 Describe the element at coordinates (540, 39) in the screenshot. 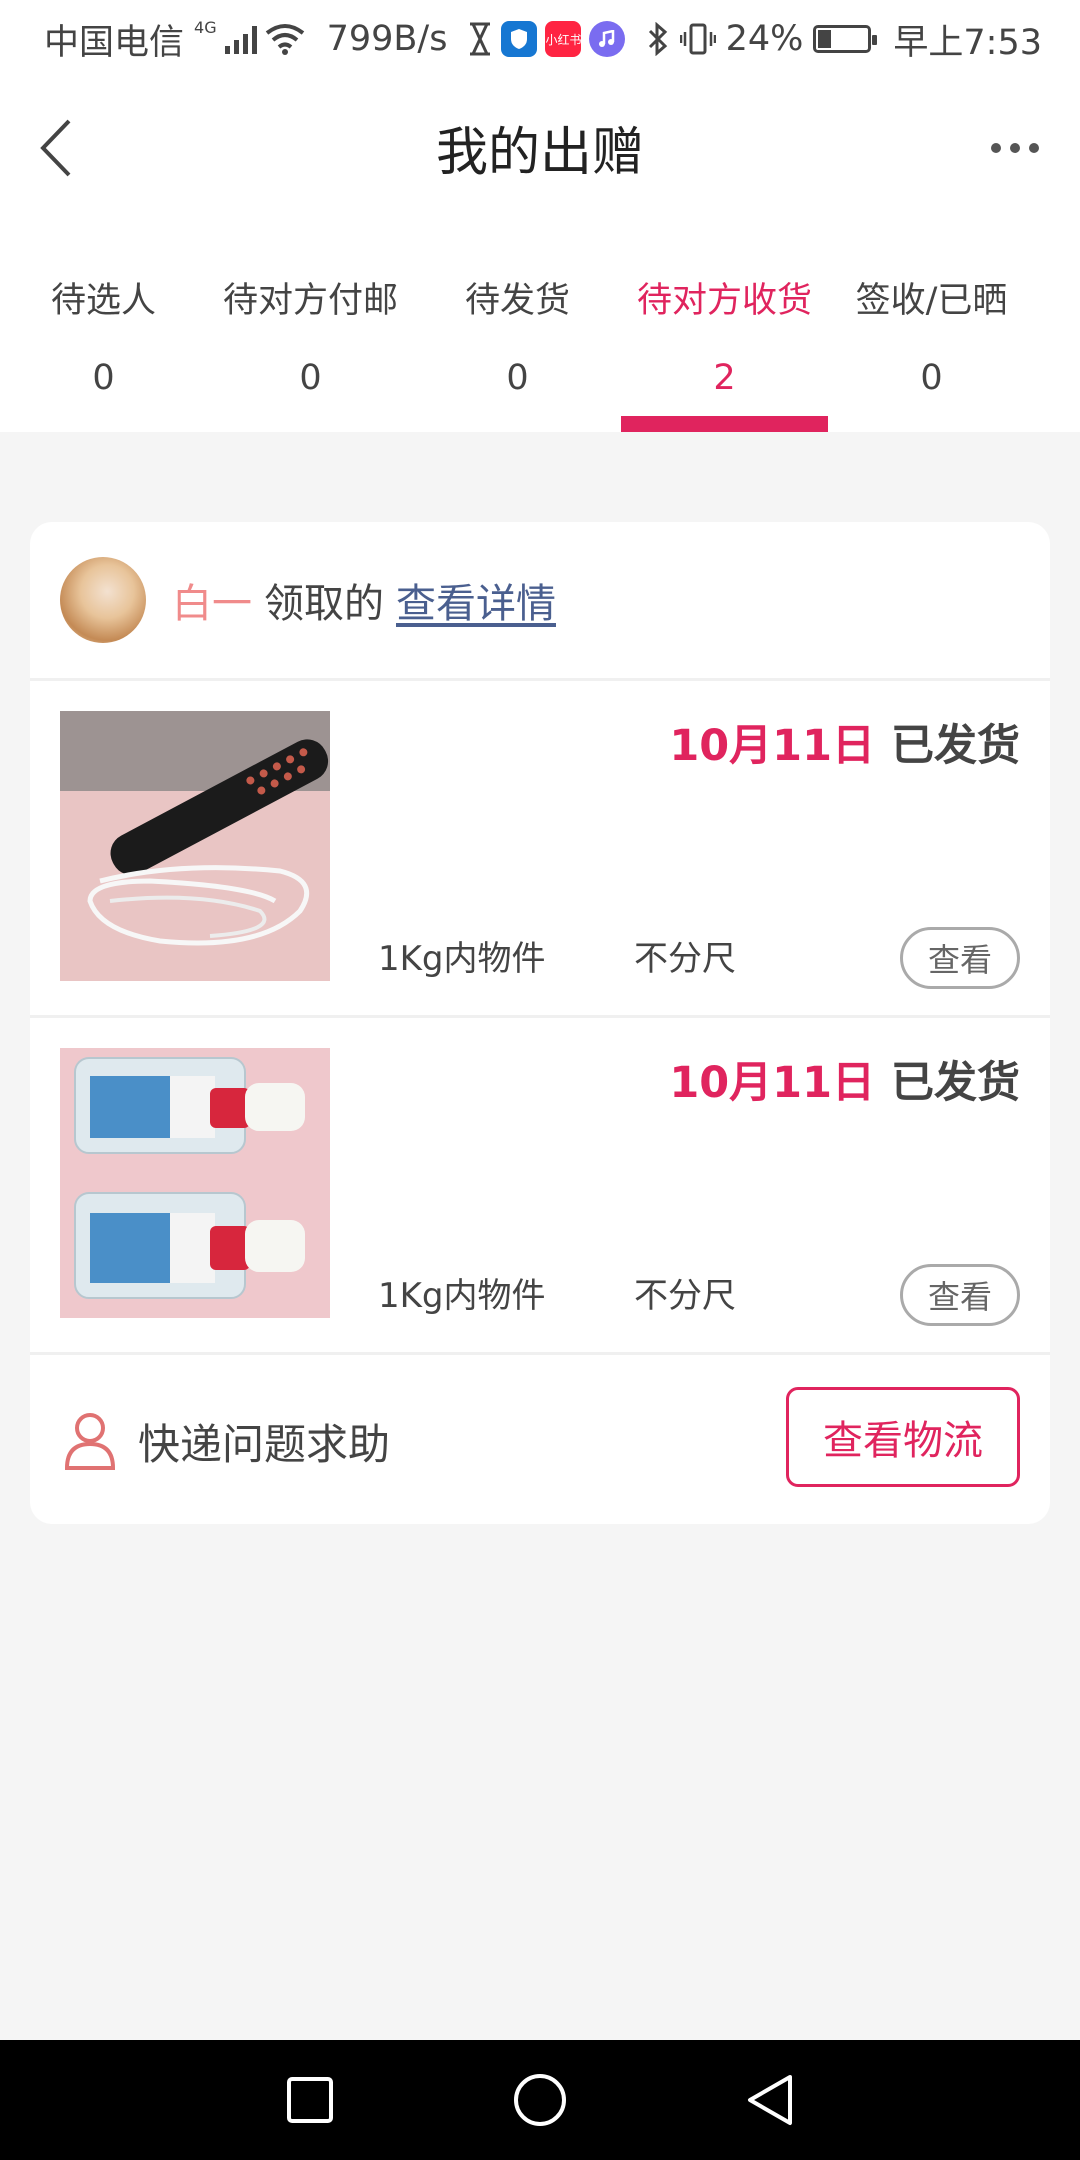

I see `status-bar: 中国电信 4G 799B/s 小红书 24% 早上7:53` at that location.